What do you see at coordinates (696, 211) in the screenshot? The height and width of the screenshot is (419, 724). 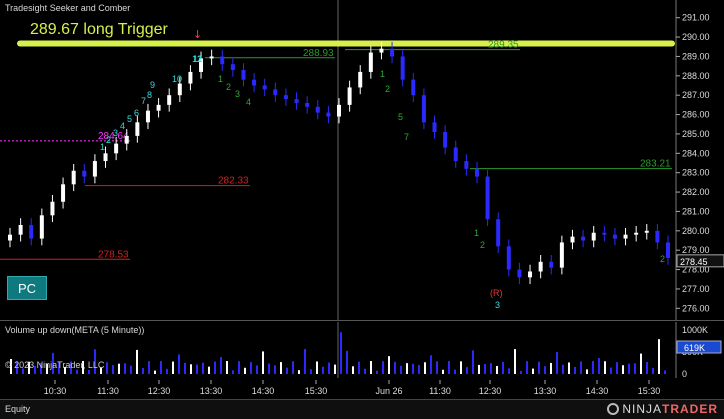 I see `price-tick-label: 281.00` at bounding box center [696, 211].